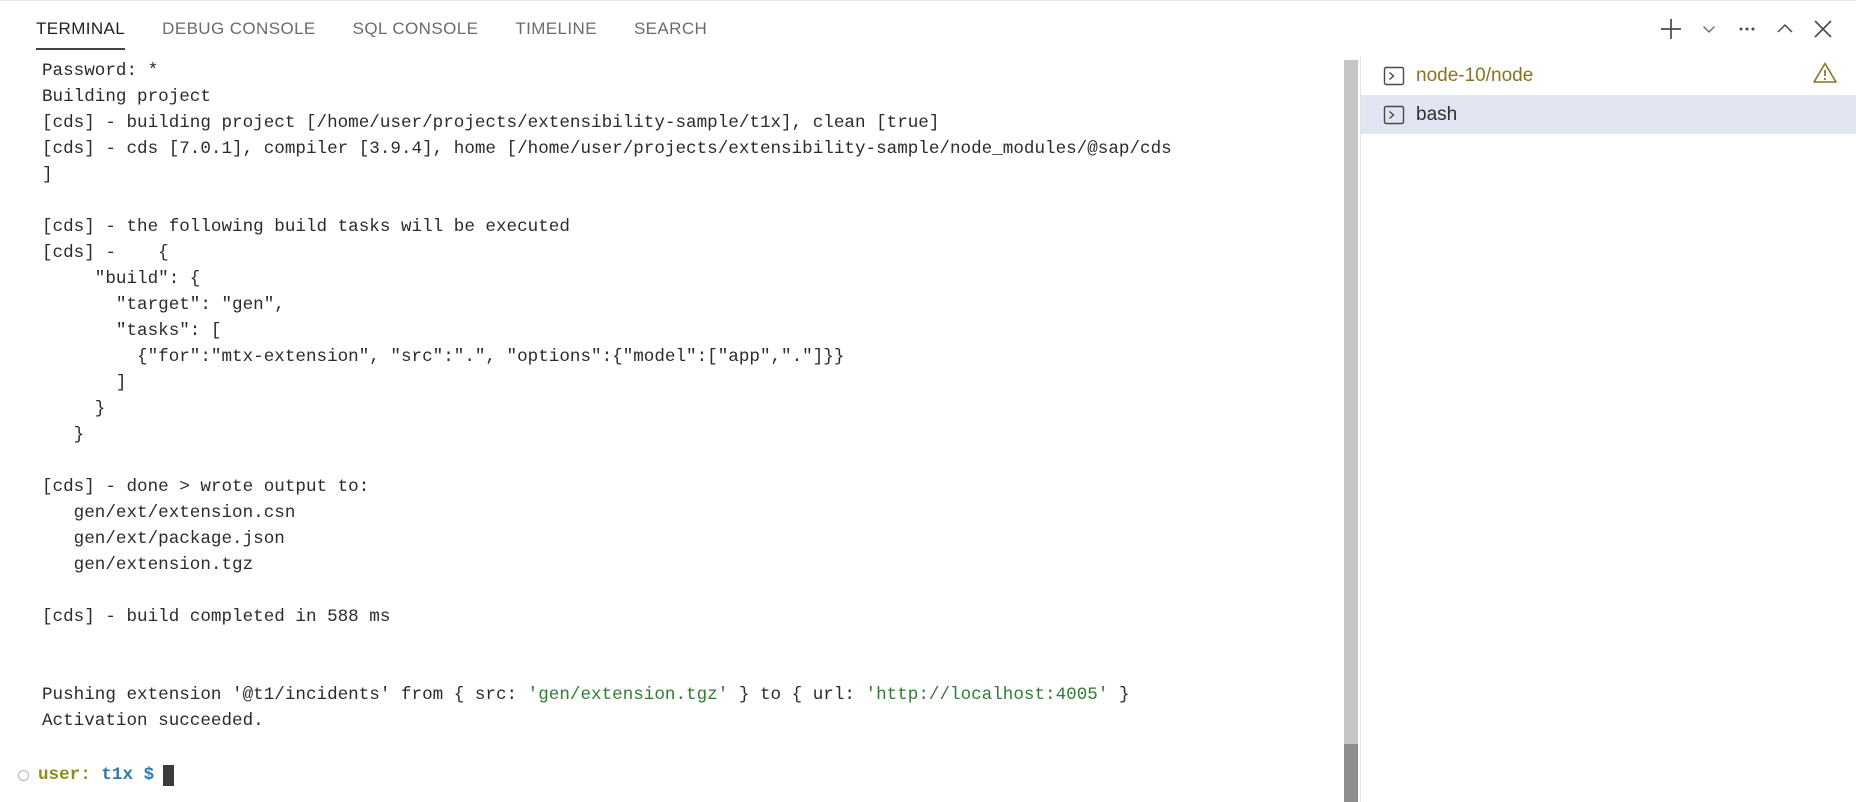  Describe the element at coordinates (206, 487) in the screenshot. I see `terminal-line: [cds] - done > wrote output to:` at that location.